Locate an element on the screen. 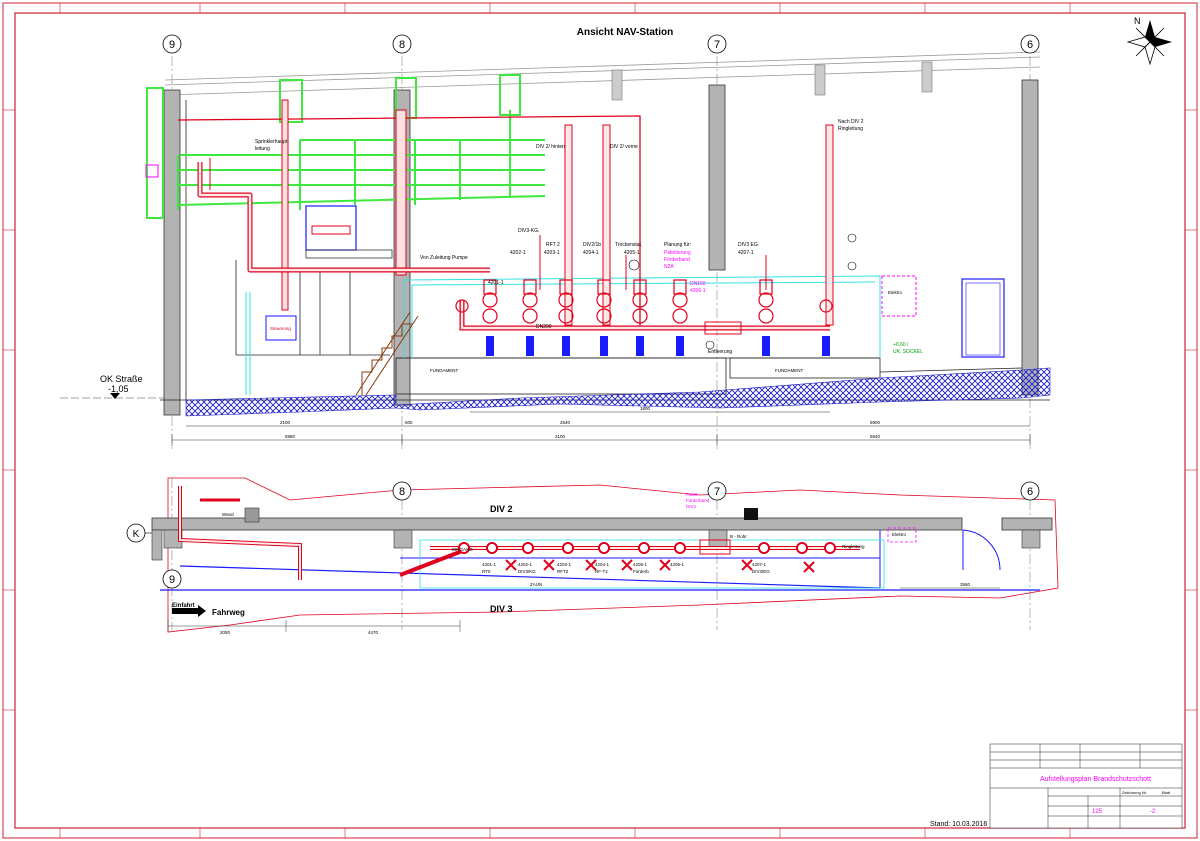 Image resolution: width=1200 pixels, height=841 pixels. label-sprinkler-2: leitung is located at coordinates (262, 149).